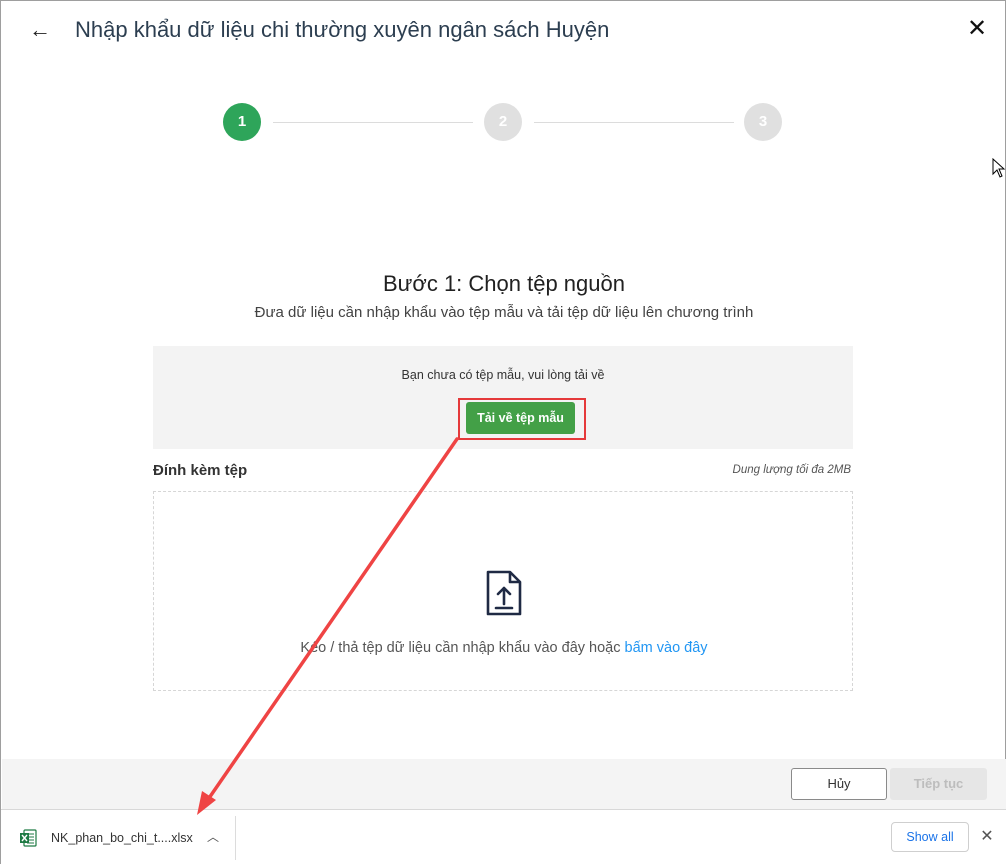  Describe the element at coordinates (763, 122) in the screenshot. I see `step-3: 3` at that location.